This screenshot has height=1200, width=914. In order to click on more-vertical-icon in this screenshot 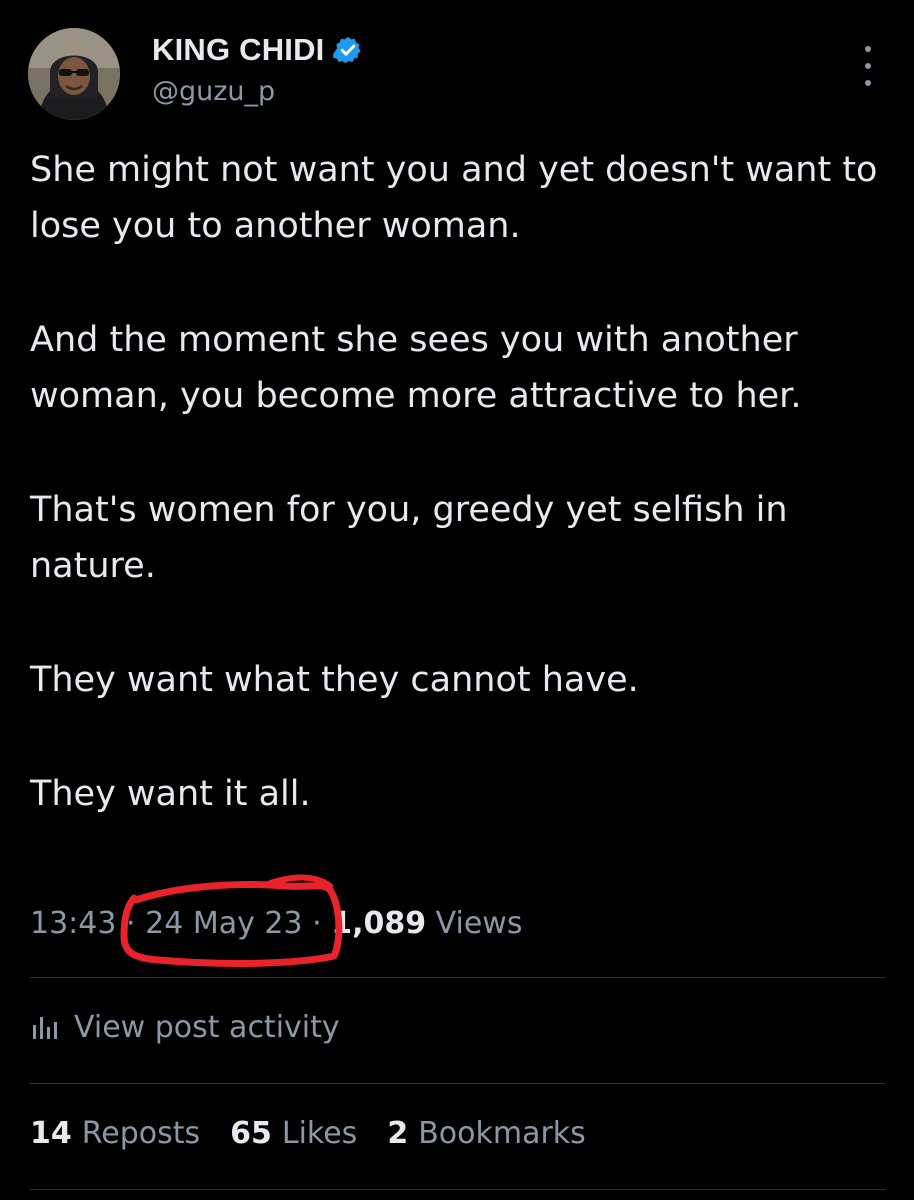, I will do `click(868, 49)`.